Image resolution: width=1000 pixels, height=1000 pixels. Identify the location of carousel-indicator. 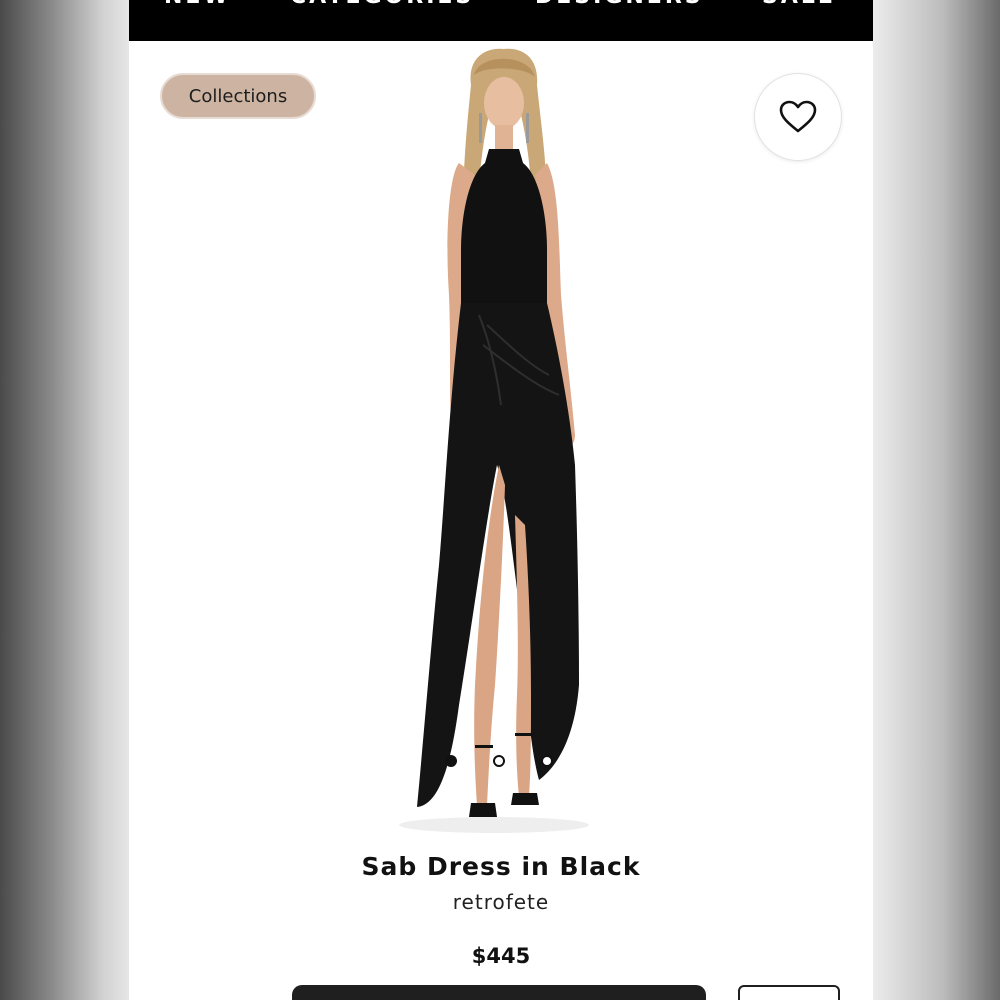
(503, 763).